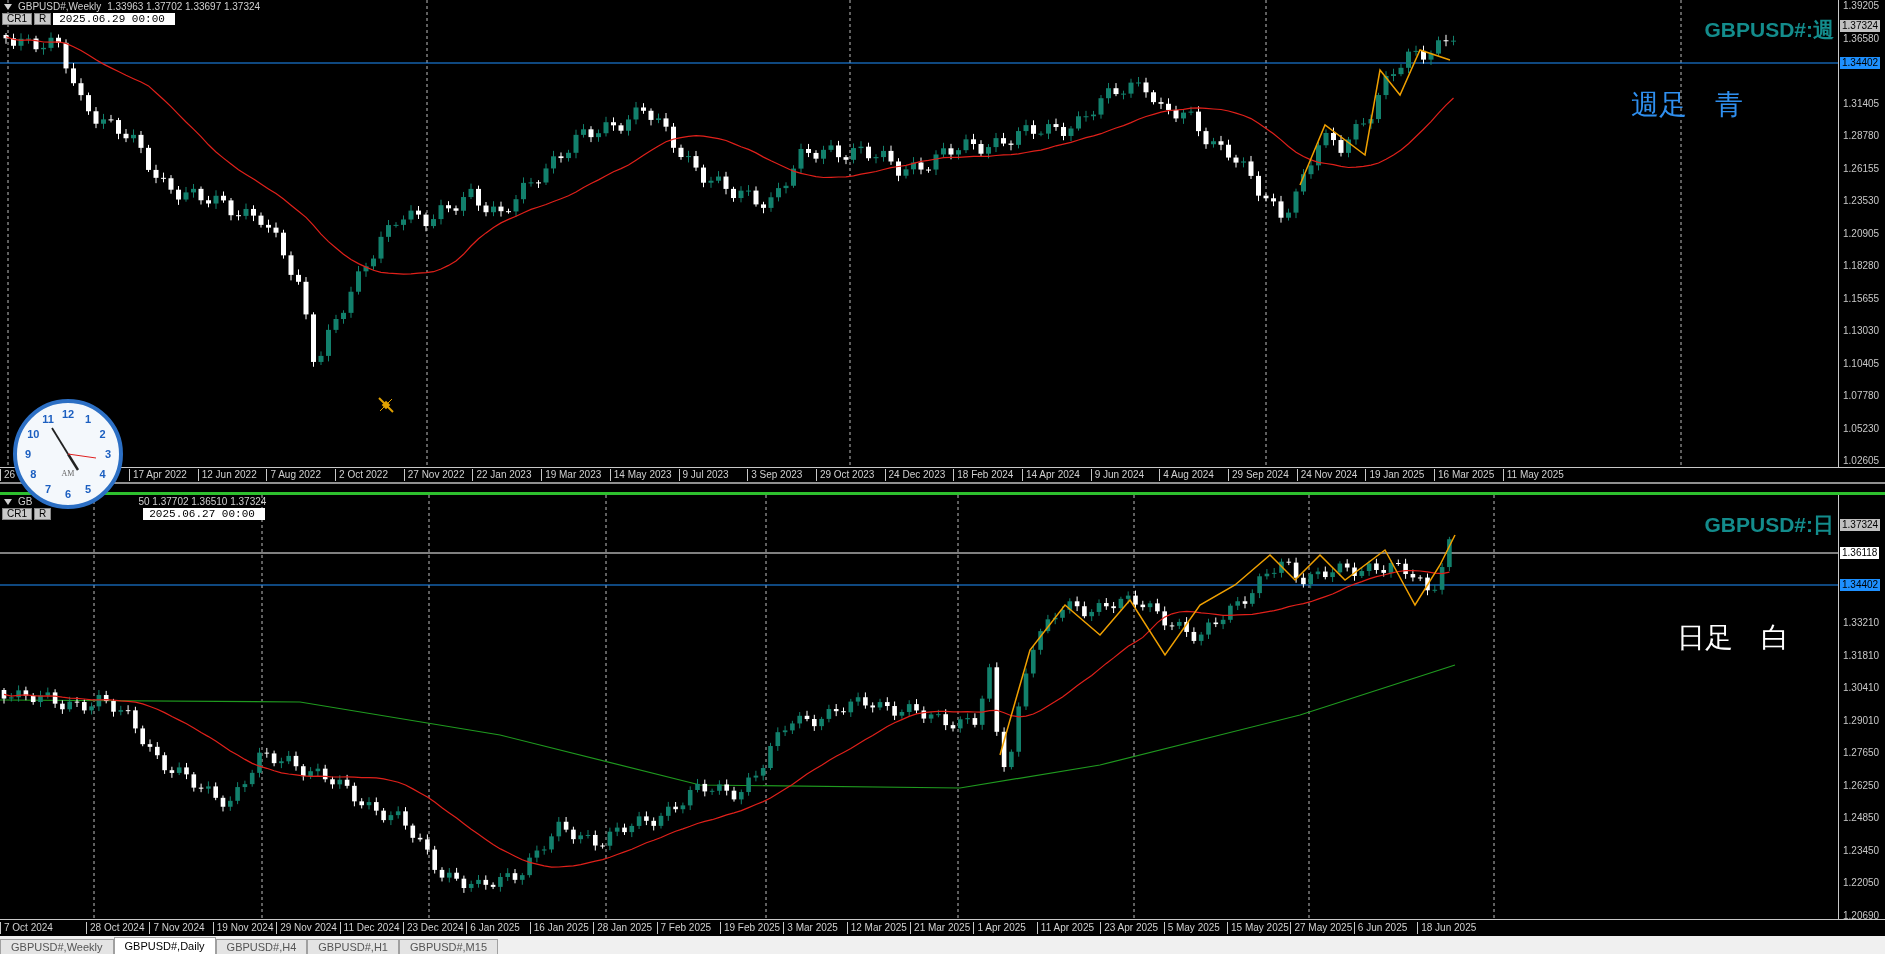 This screenshot has height=954, width=1885. What do you see at coordinates (232, 475) in the screenshot?
I see `time-label: 12 Jun 2022` at bounding box center [232, 475].